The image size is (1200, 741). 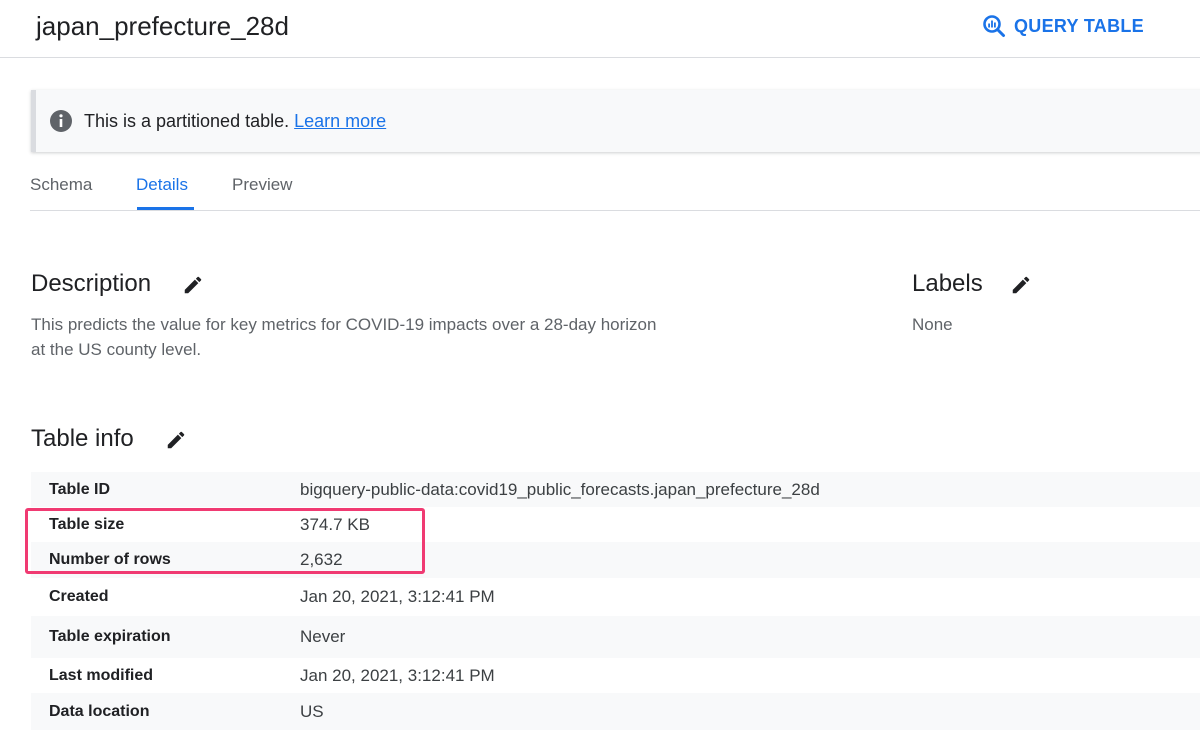 What do you see at coordinates (162, 26) in the screenshot?
I see `page-title: japan_prefecture_28d` at bounding box center [162, 26].